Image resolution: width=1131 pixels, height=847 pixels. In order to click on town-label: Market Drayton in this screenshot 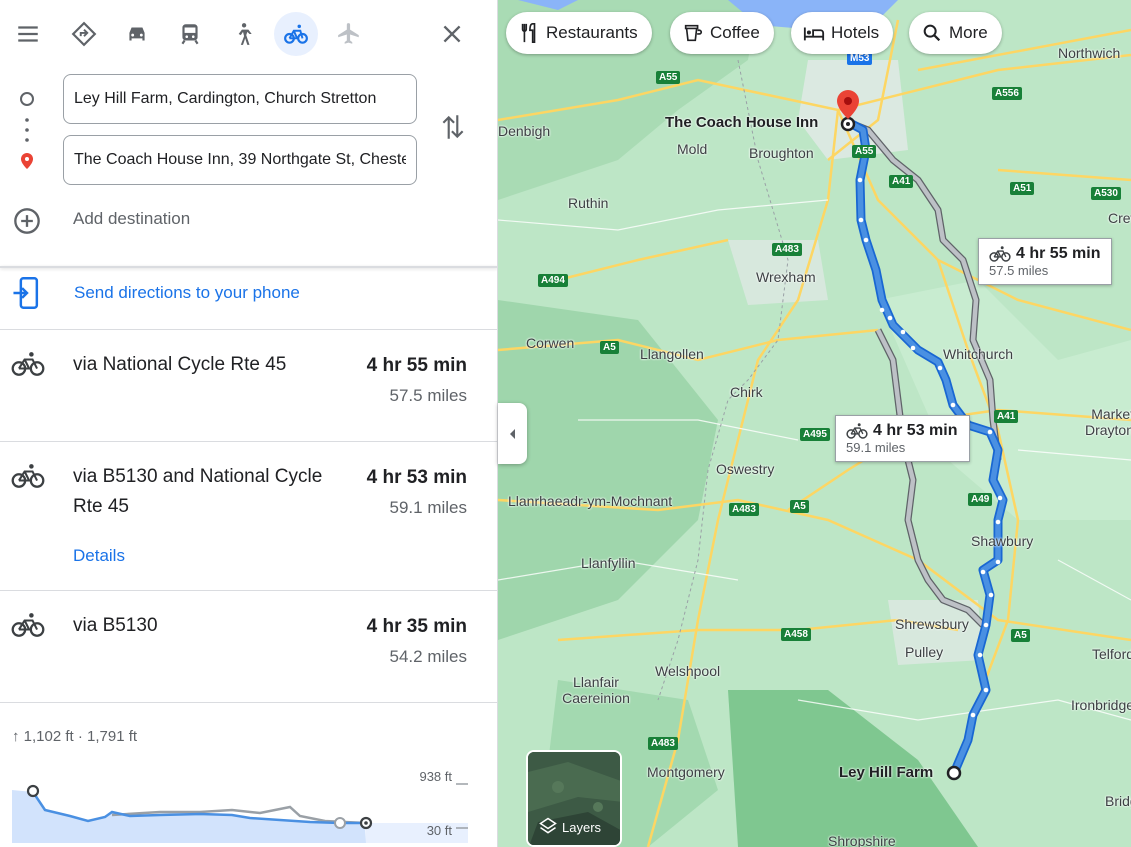, I will do `click(1107, 422)`.